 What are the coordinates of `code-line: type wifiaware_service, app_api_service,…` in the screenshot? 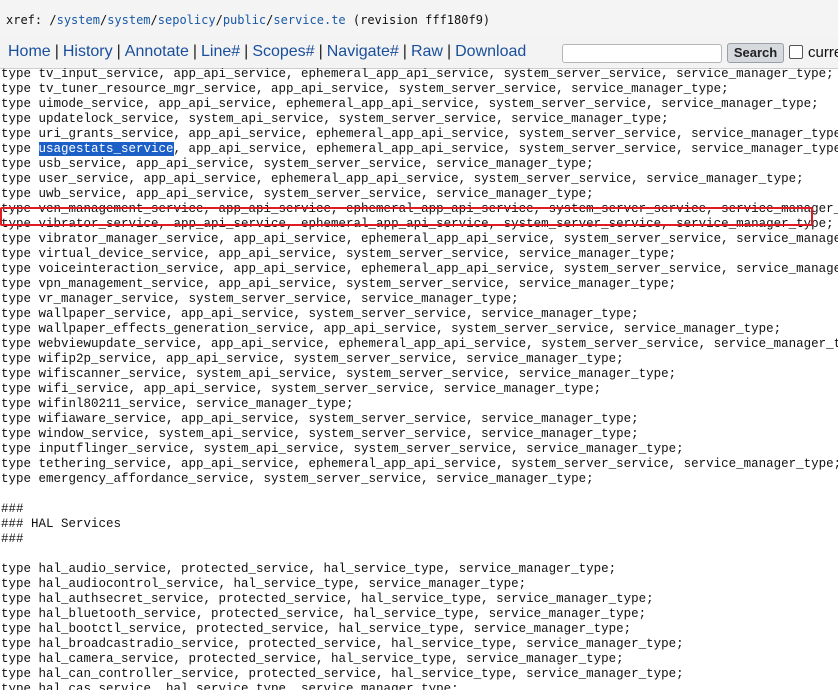 It's located at (320, 419).